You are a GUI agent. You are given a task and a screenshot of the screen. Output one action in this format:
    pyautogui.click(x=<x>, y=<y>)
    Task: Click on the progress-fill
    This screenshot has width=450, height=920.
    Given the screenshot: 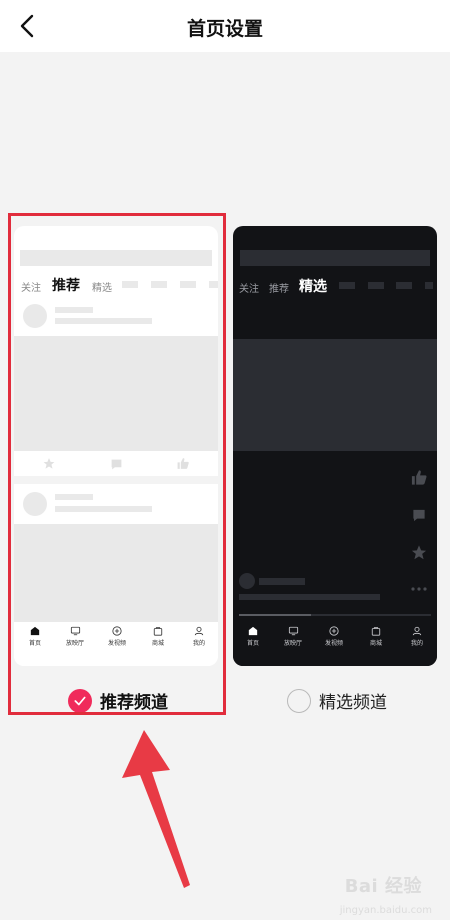 What is the action you would take?
    pyautogui.click(x=275, y=615)
    